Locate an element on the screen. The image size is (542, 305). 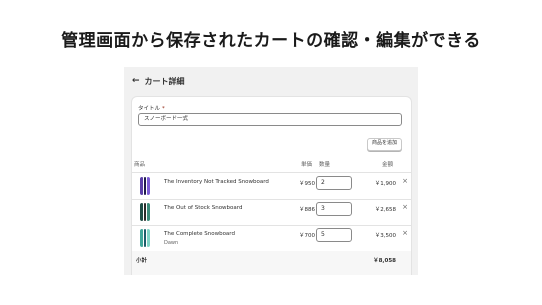
line-amount: ￥3,500 is located at coordinates (385, 236).